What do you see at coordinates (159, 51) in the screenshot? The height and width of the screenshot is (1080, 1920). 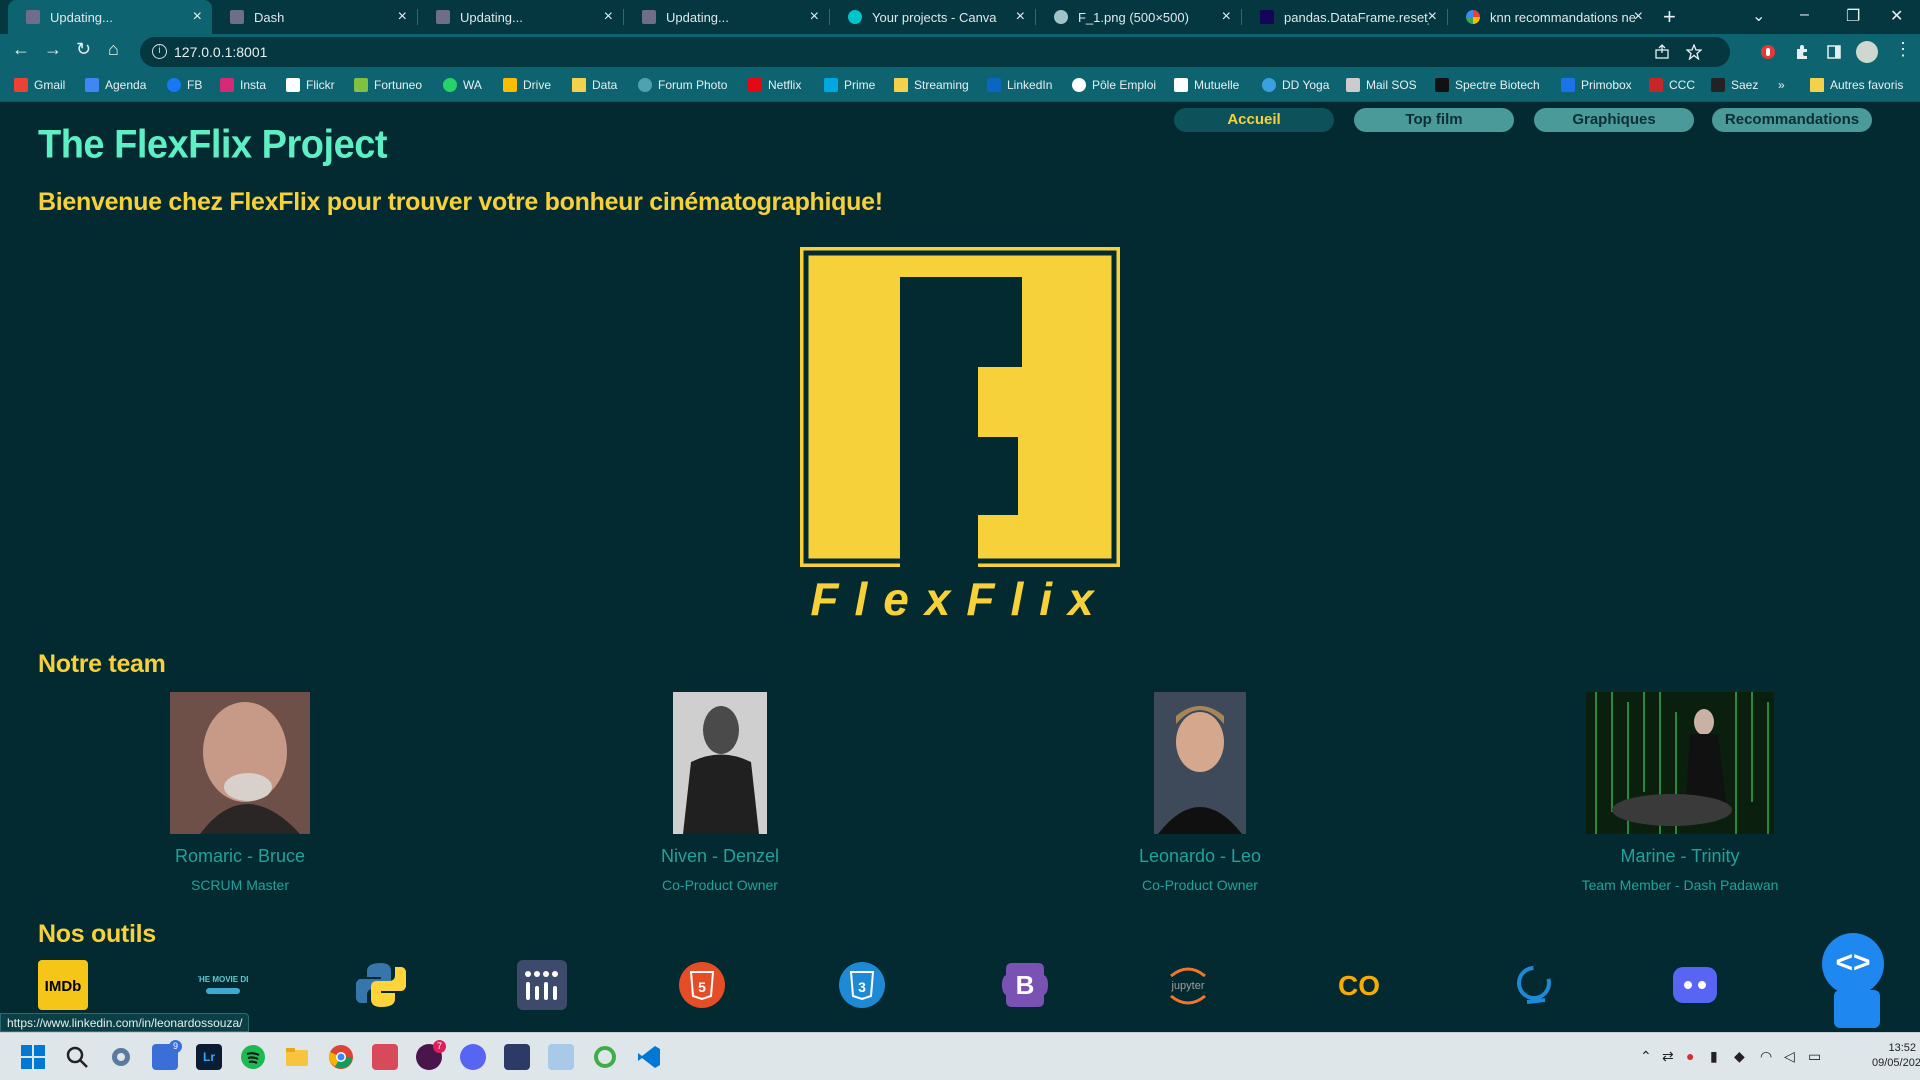 I see `info-icon: i` at bounding box center [159, 51].